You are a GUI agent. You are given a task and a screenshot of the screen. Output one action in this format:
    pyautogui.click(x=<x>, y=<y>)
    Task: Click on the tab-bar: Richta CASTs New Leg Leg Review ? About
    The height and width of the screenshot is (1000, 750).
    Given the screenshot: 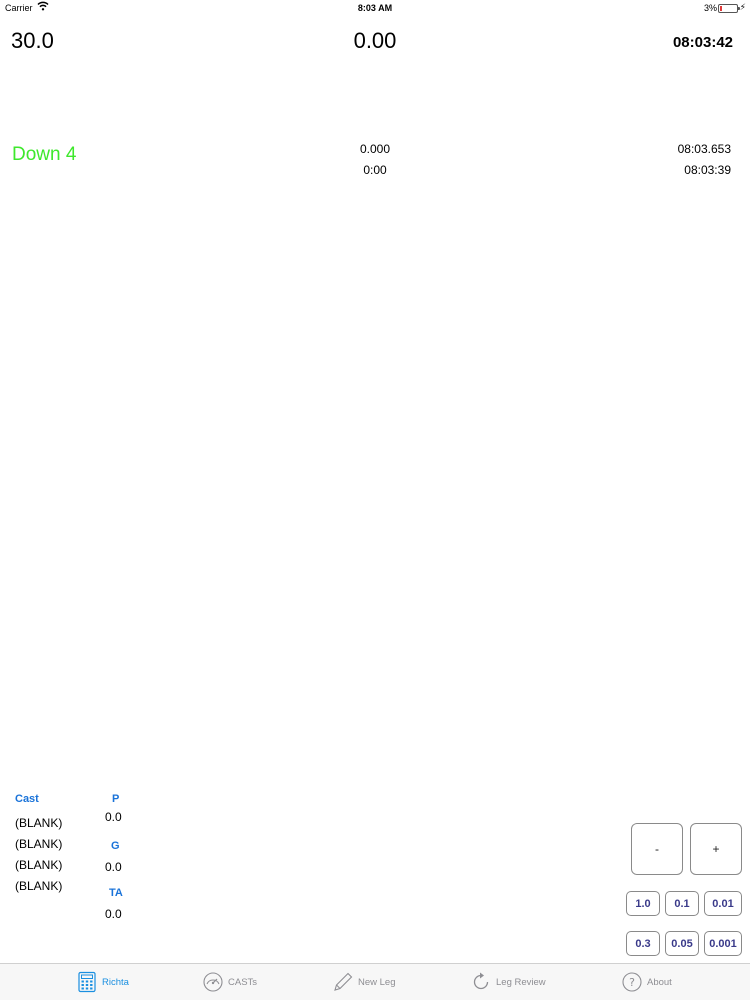 What is the action you would take?
    pyautogui.click(x=375, y=981)
    